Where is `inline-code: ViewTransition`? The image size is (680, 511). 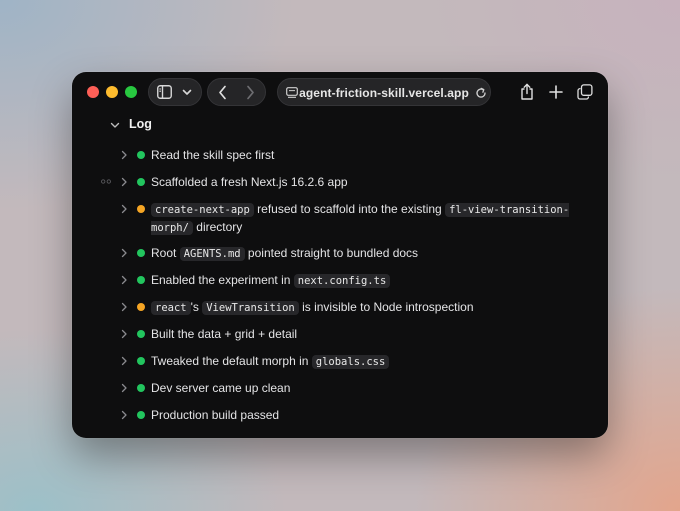 inline-code: ViewTransition is located at coordinates (250, 308).